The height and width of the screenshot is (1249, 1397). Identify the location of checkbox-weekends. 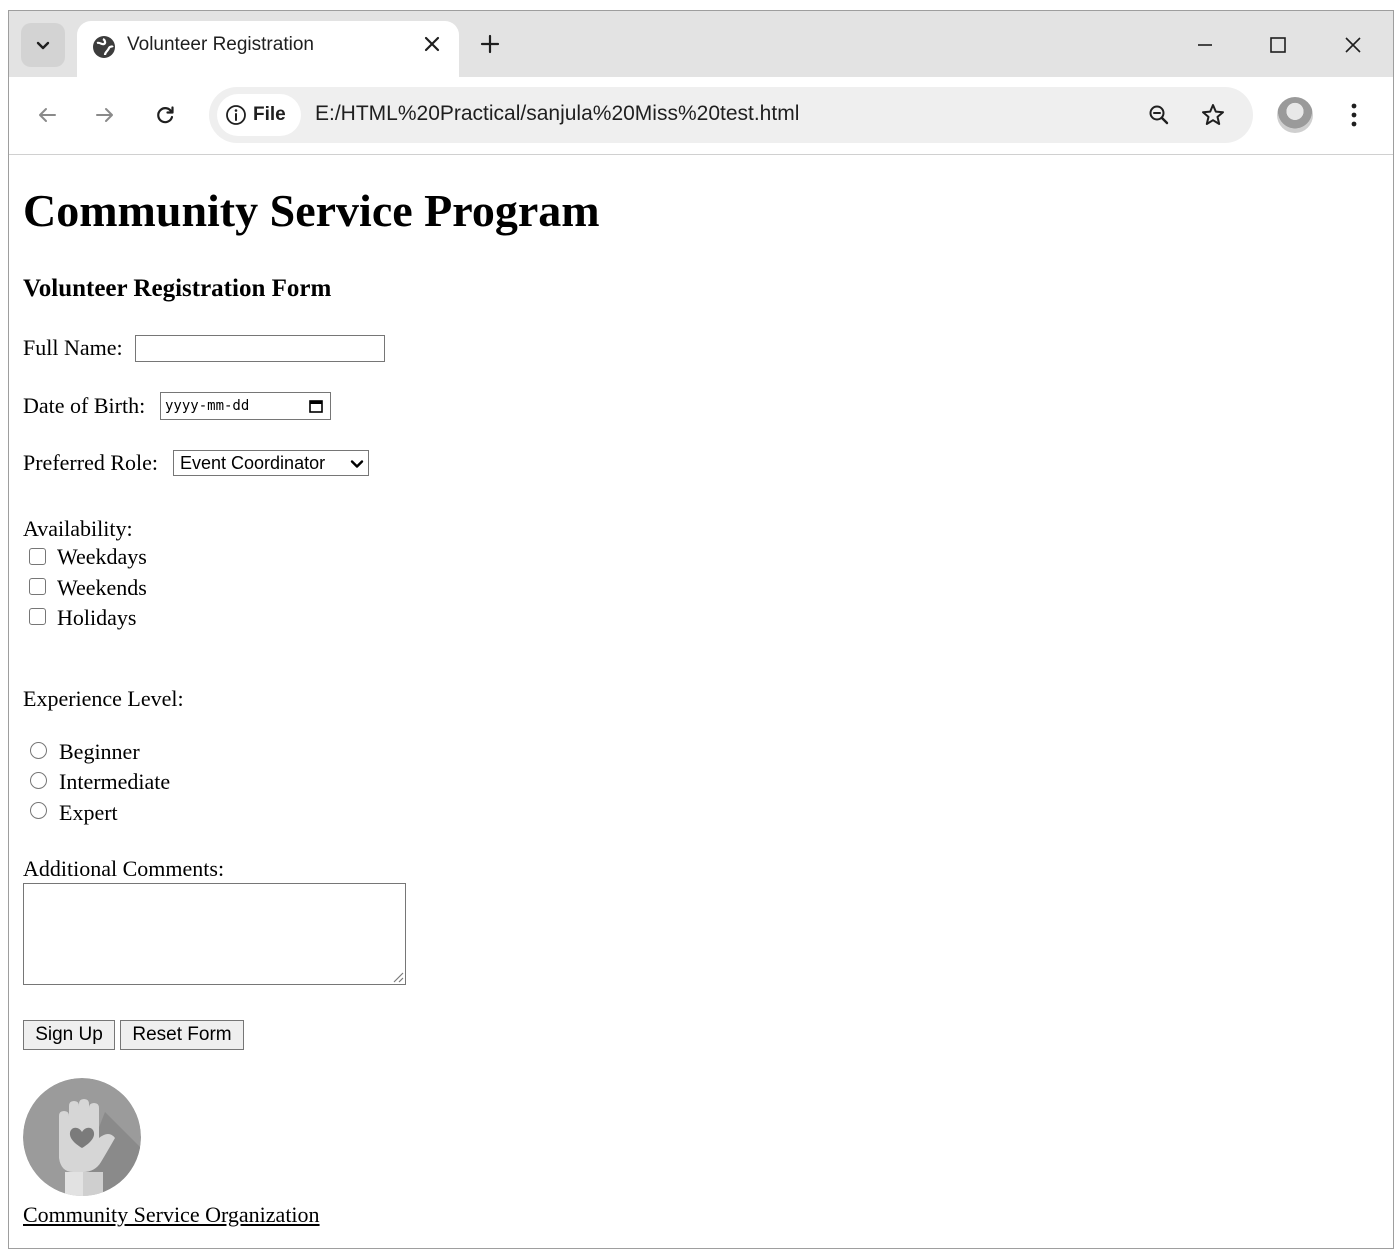
(37, 586).